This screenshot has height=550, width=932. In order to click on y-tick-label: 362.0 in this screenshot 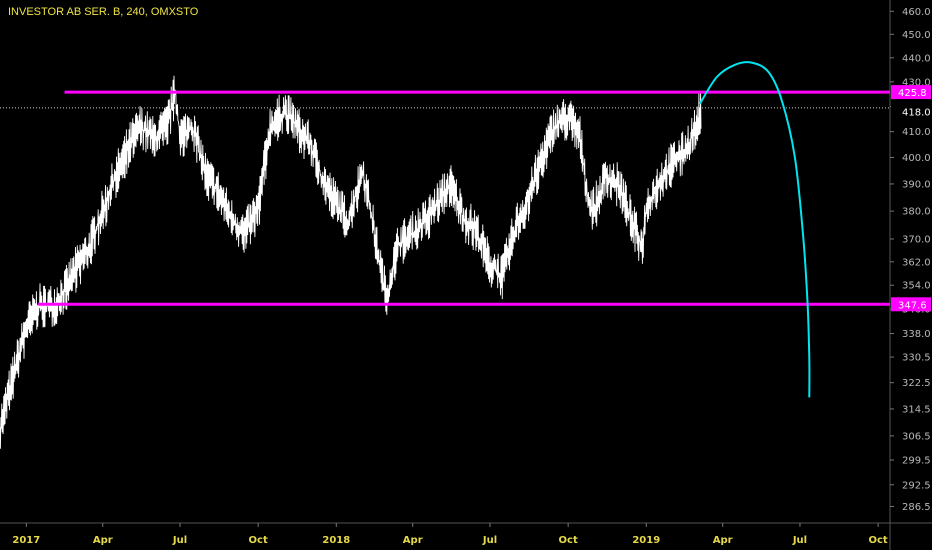, I will do `click(916, 262)`.